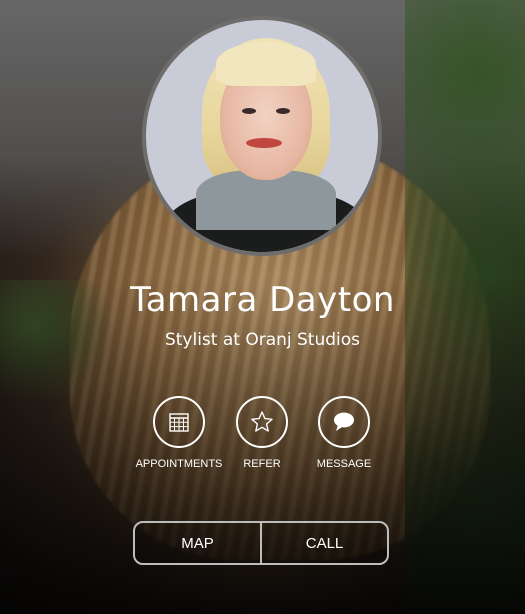 This screenshot has width=525, height=614. I want to click on bottom-button-group: MAP CALL, so click(261, 543).